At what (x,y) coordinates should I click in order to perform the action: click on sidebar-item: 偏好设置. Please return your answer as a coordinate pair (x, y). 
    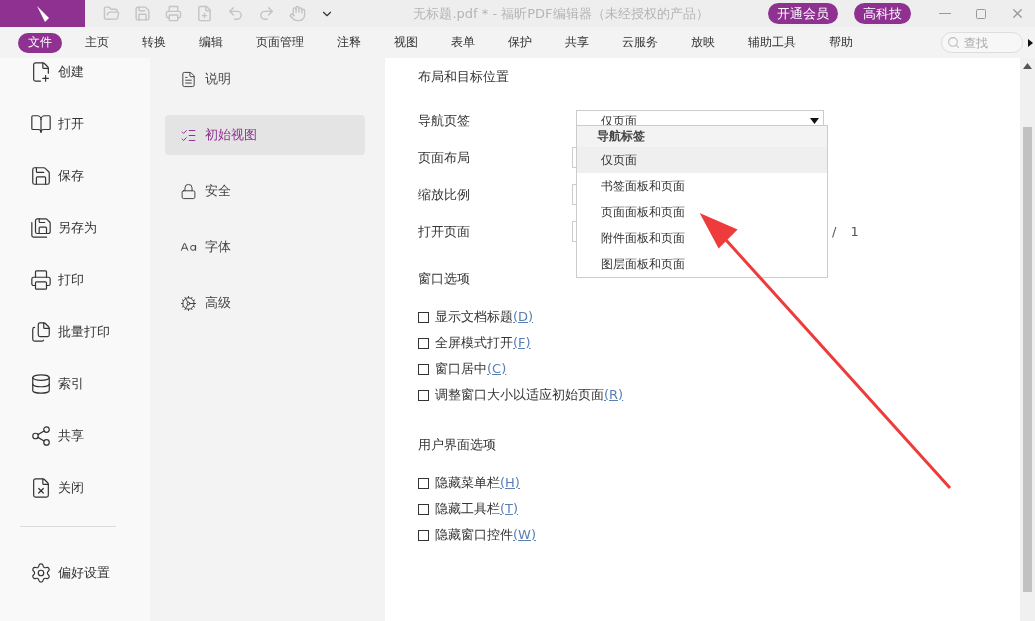
    Looking at the image, I should click on (75, 573).